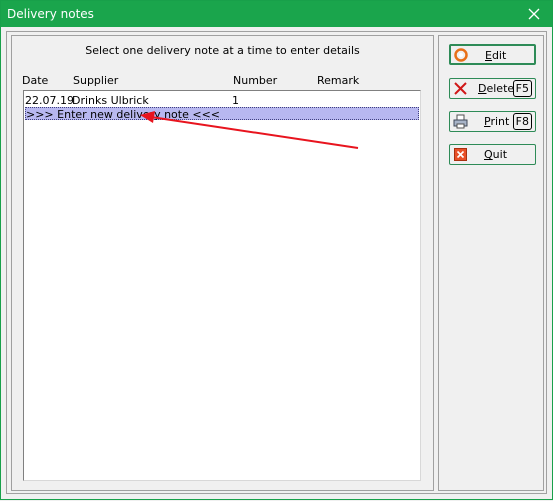 This screenshot has width=553, height=501. I want to click on close-icon, so click(534, 14).